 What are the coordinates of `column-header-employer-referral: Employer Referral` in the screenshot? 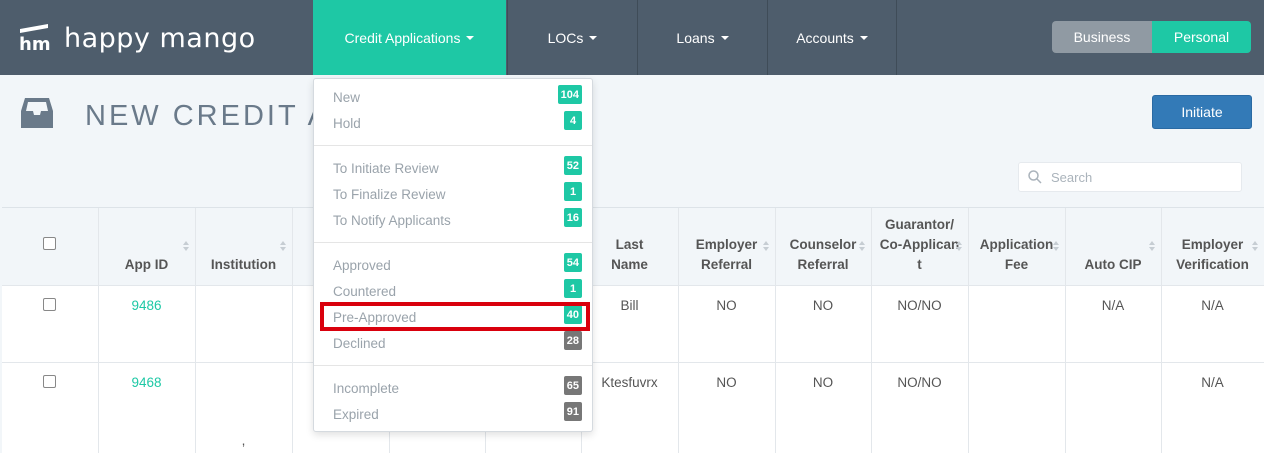 It's located at (727, 247).